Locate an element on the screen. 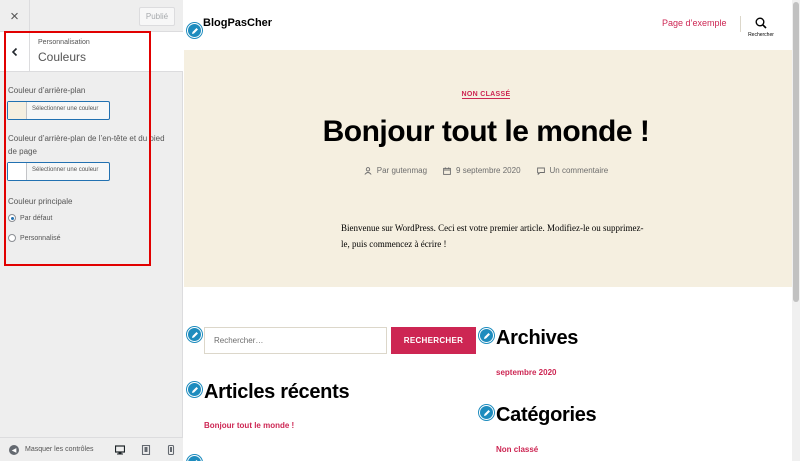 This screenshot has height=461, width=800. calendar-icon is located at coordinates (447, 170).